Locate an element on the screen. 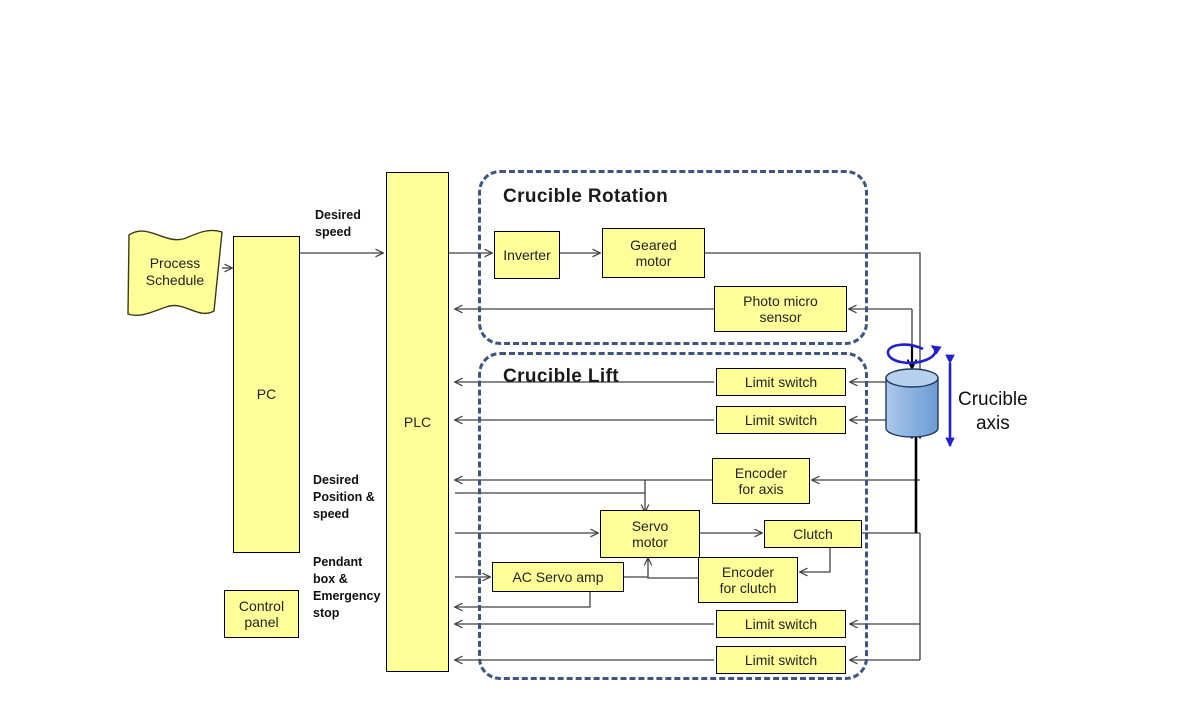 Image resolution: width=1190 pixels, height=719 pixels. block-encoder-for-axis: Encoder for axis is located at coordinates (761, 481).